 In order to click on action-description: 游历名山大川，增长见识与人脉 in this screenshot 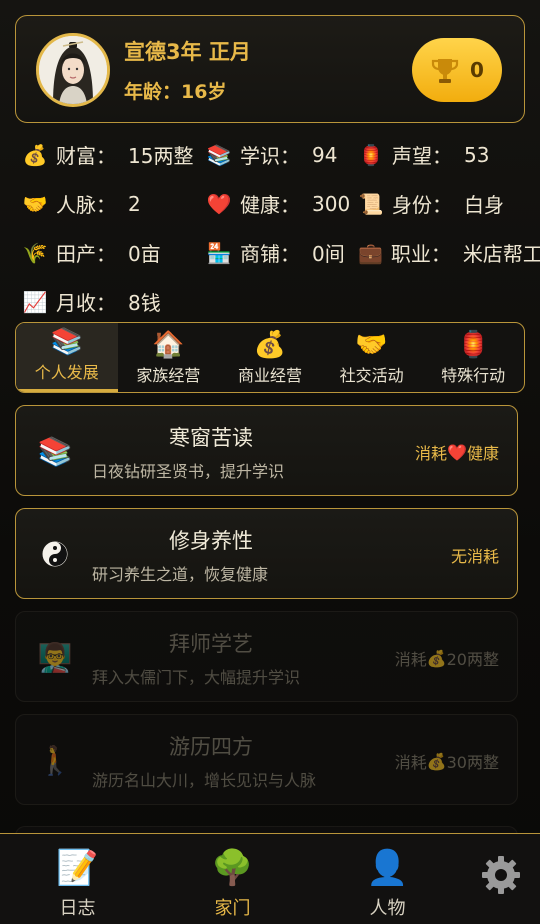, I will do `click(204, 780)`.